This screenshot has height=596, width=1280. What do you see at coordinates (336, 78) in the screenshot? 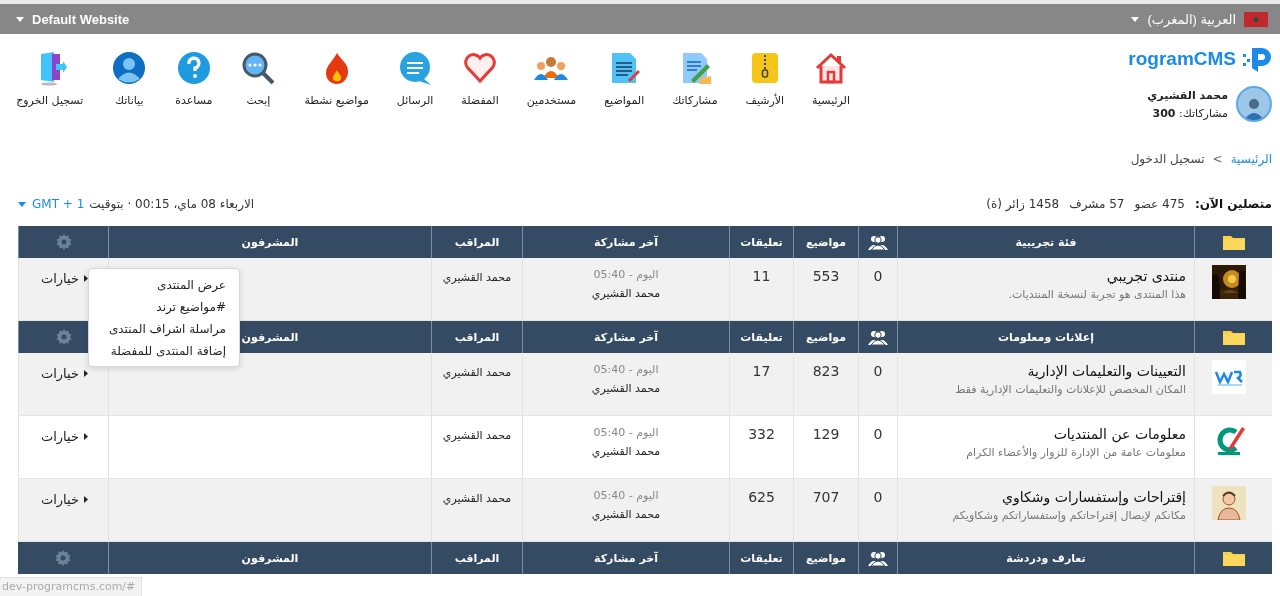
I see `nav-link: مواضيع نشطة` at bounding box center [336, 78].